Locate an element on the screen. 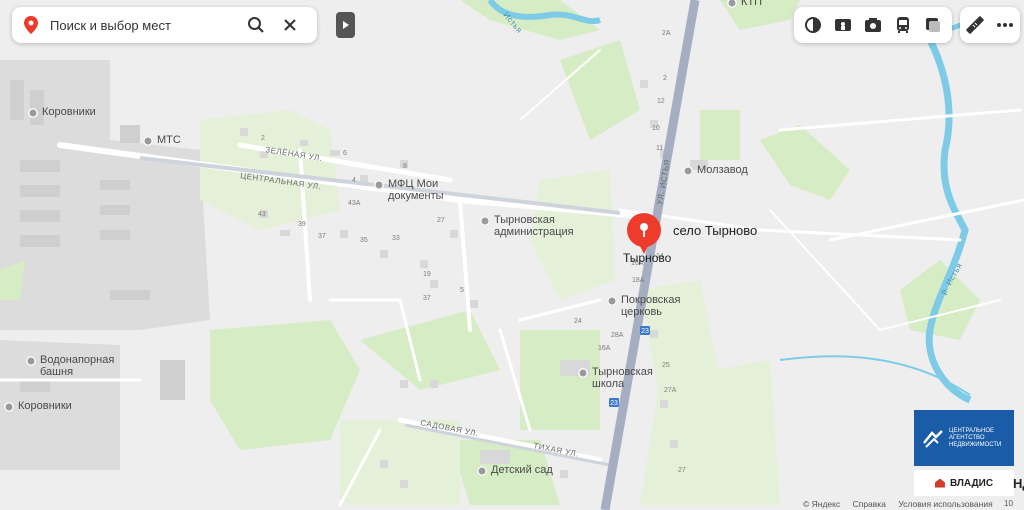 Image resolution: width=1024 pixels, height=510 pixels. watermark-tail: НД is located at coordinates (1018, 483).